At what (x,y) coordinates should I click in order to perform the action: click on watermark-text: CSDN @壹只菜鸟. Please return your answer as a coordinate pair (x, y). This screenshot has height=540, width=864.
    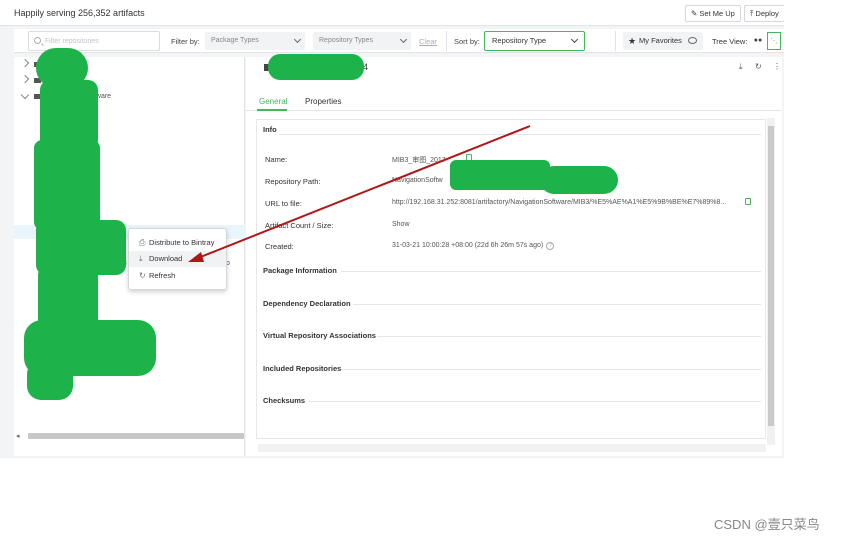
    Looking at the image, I should click on (767, 524).